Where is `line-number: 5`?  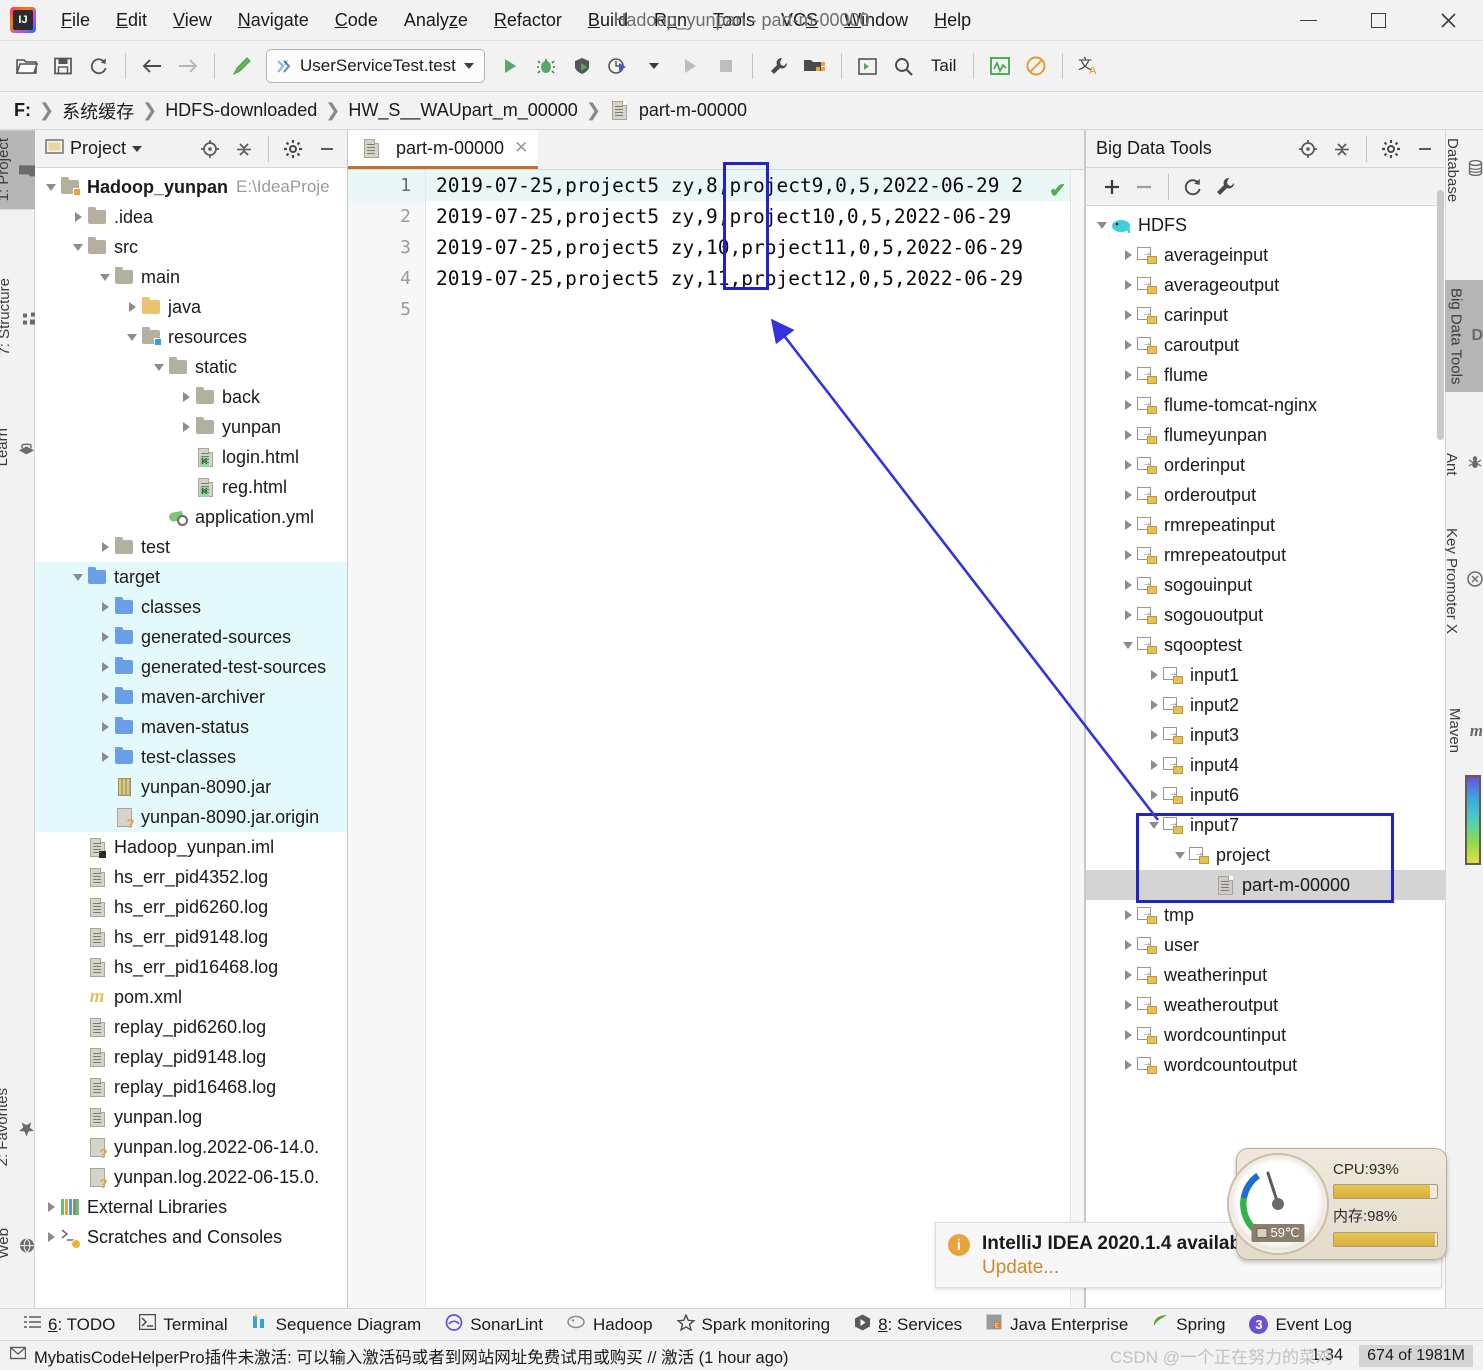 line-number: 5 is located at coordinates (386, 309).